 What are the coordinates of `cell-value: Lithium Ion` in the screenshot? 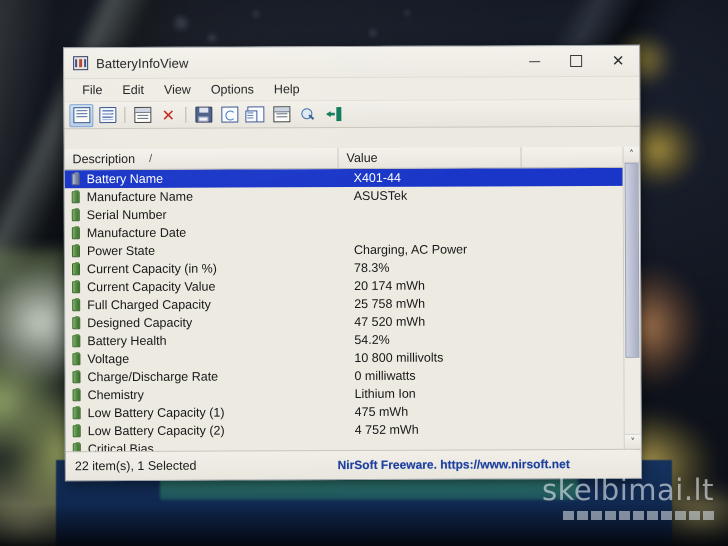 It's located at (385, 393).